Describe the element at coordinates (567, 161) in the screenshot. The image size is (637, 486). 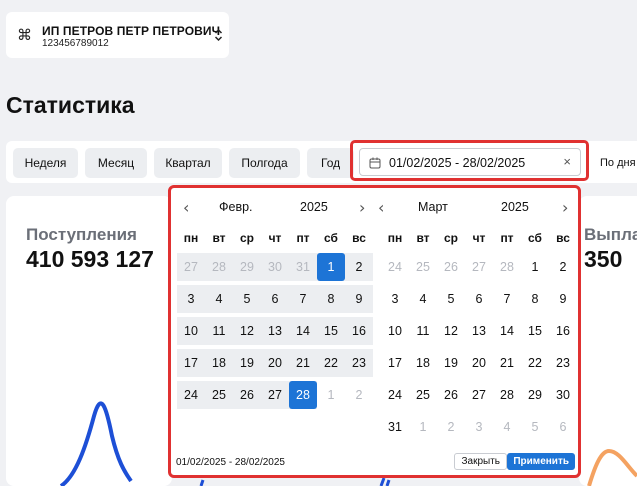
I see `clear-icon: ×` at that location.